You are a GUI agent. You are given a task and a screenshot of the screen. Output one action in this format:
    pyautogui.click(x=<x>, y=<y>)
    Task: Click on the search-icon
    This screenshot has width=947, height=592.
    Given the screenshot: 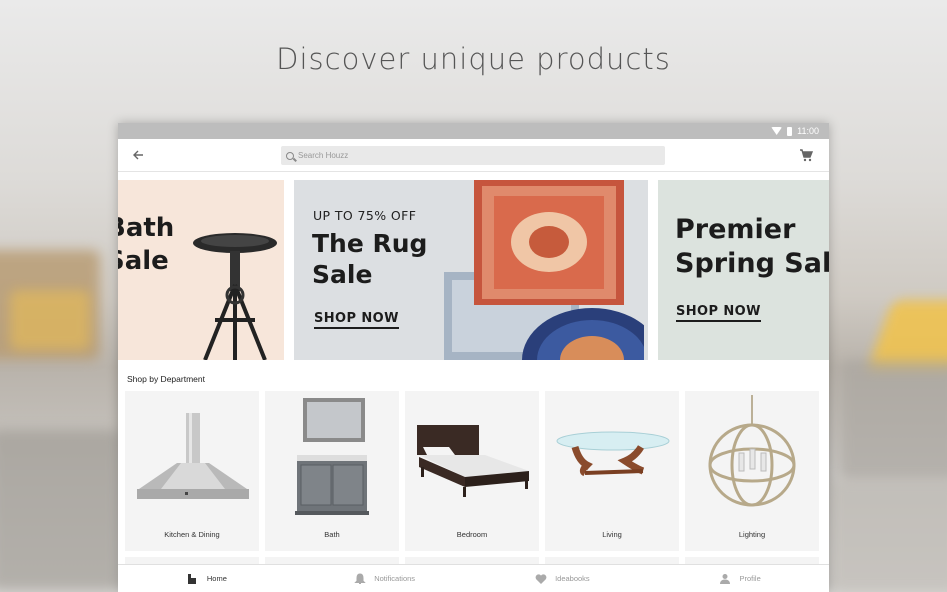 What is the action you would take?
    pyautogui.click(x=290, y=155)
    